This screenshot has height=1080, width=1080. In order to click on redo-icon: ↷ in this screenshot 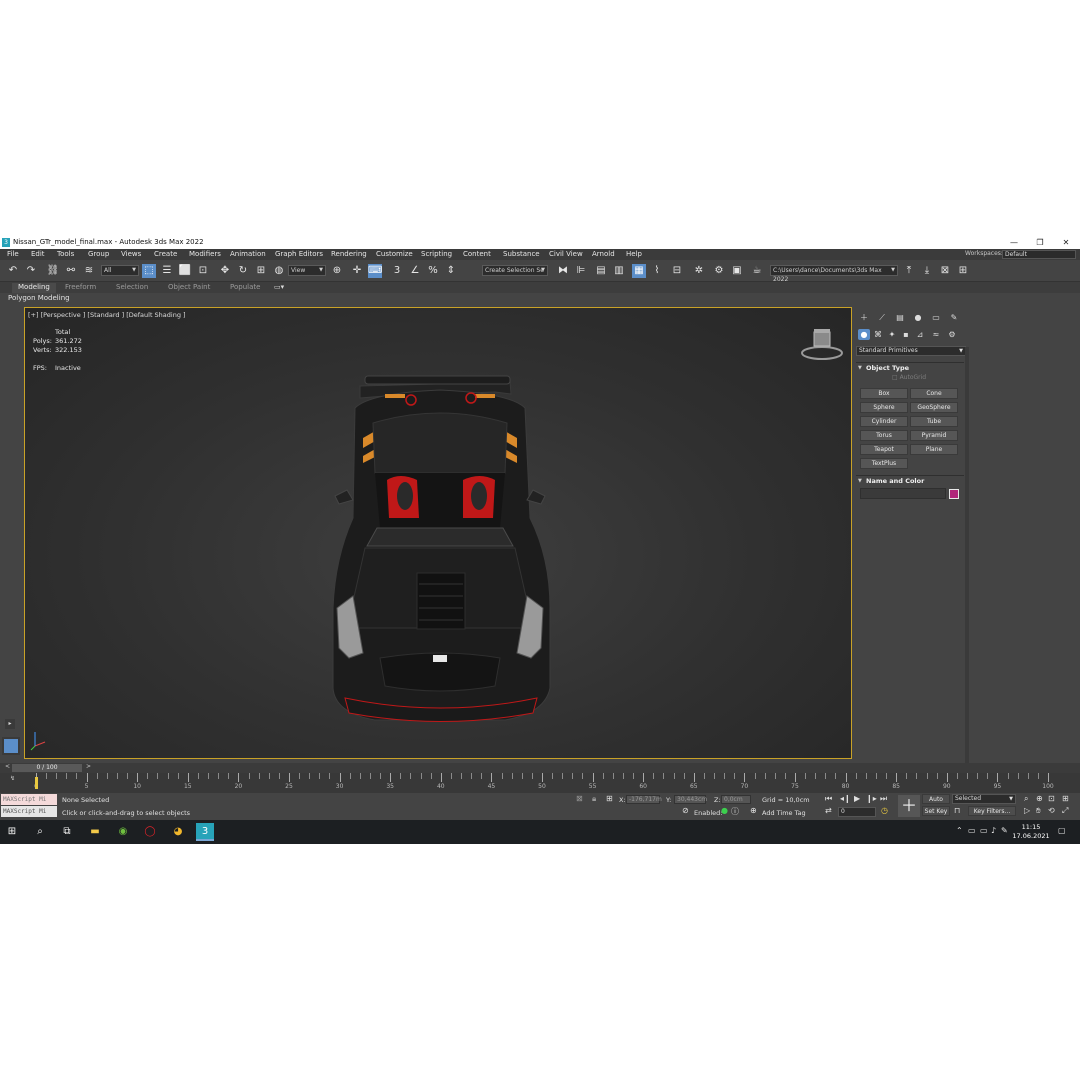, I will do `click(31, 271)`.